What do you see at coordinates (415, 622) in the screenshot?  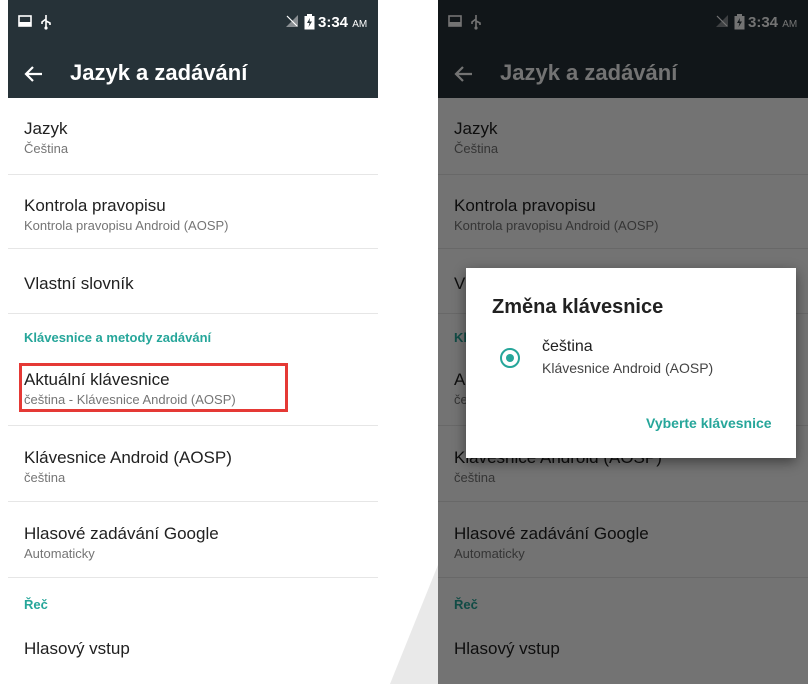 I see `watermark-shape` at bounding box center [415, 622].